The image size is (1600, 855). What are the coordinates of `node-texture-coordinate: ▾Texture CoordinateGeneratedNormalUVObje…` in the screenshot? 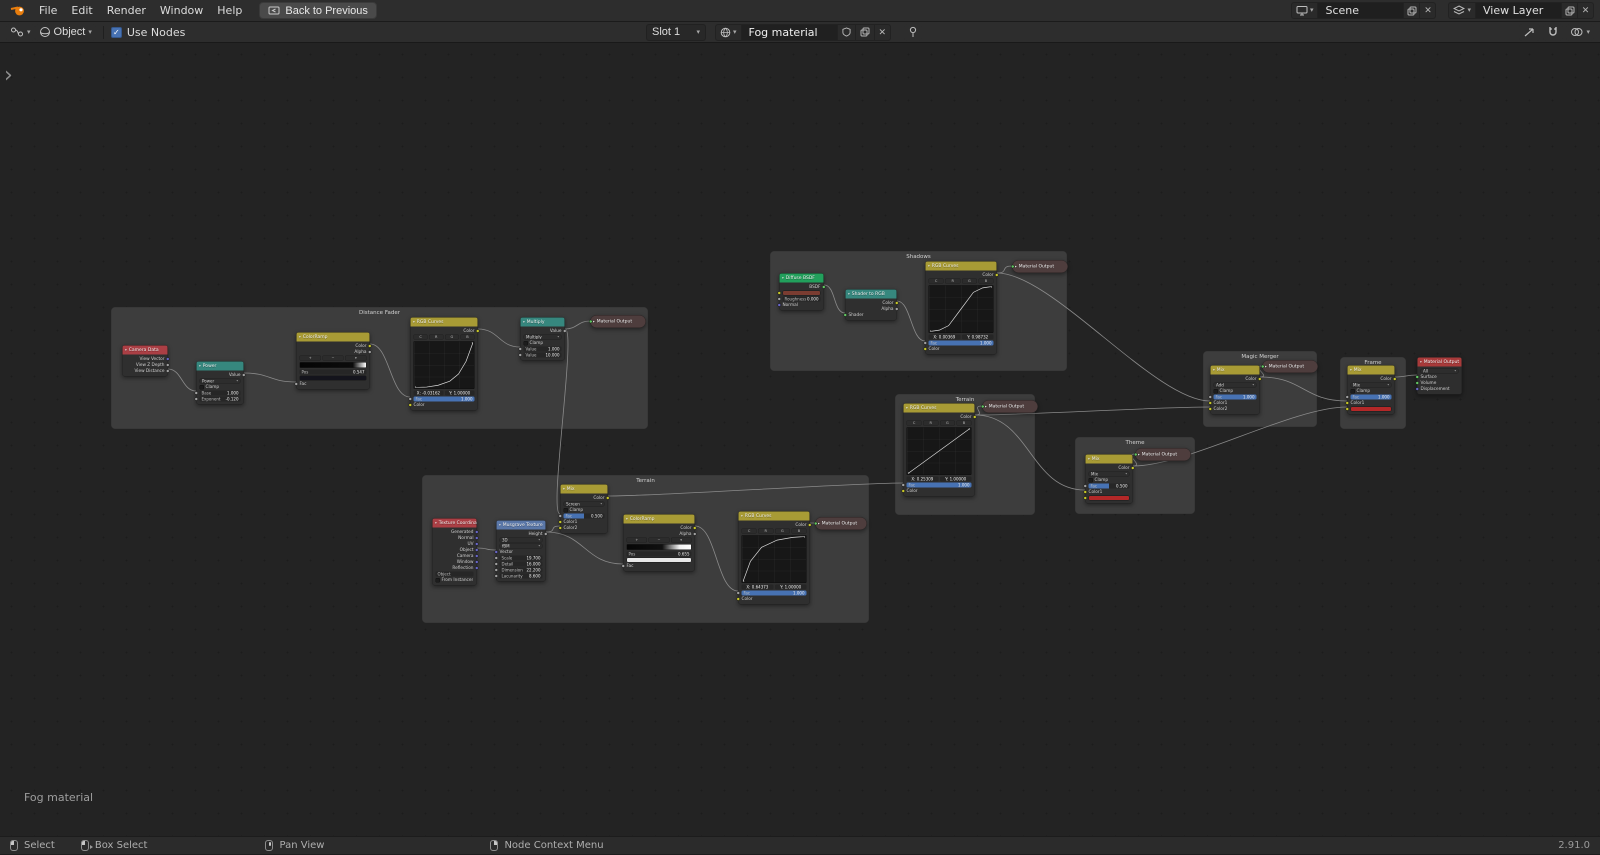 It's located at (455, 552).